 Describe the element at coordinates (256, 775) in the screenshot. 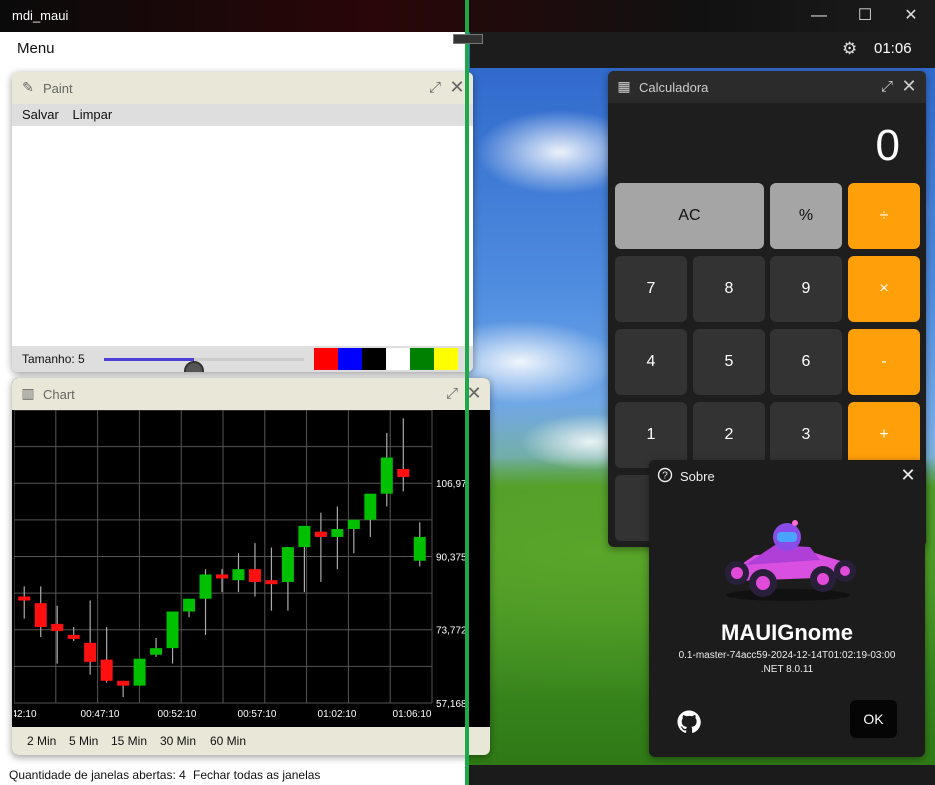

I see `close-all-button: Fechar todas as janelas` at that location.